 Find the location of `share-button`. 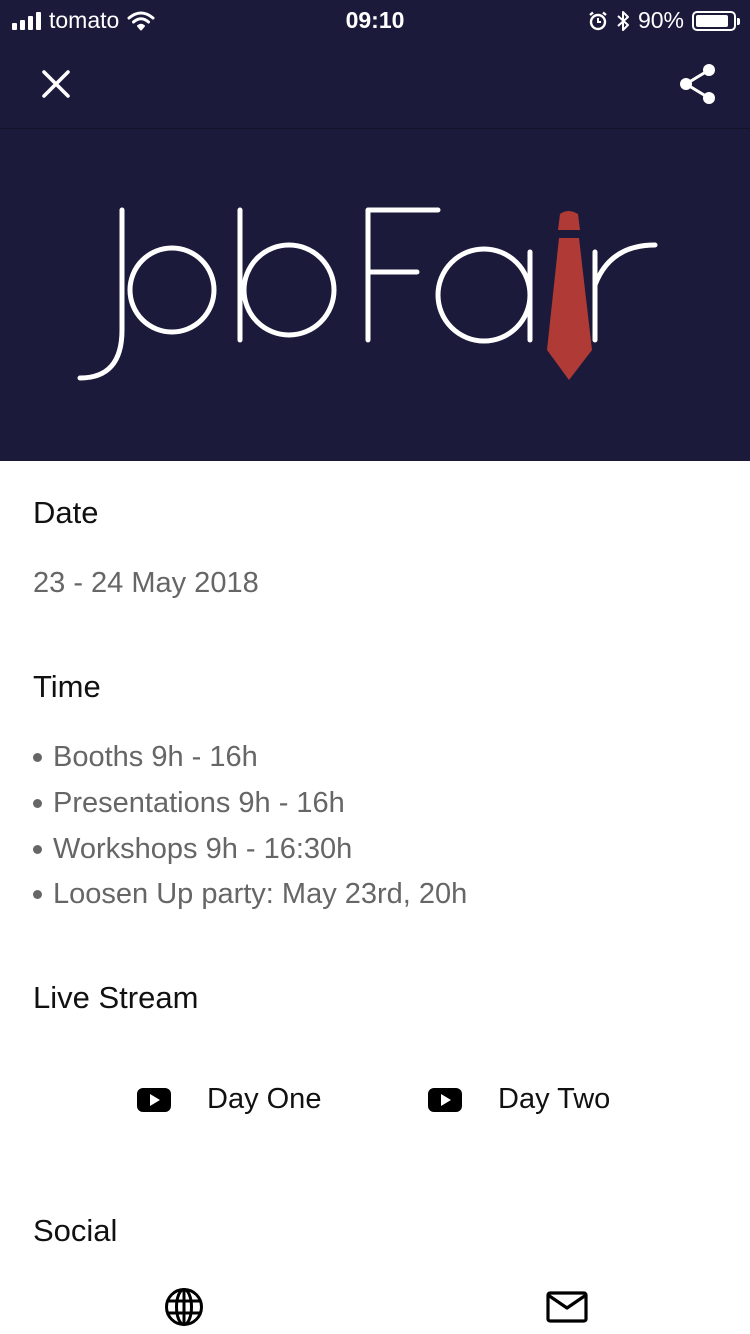

share-button is located at coordinates (698, 84).